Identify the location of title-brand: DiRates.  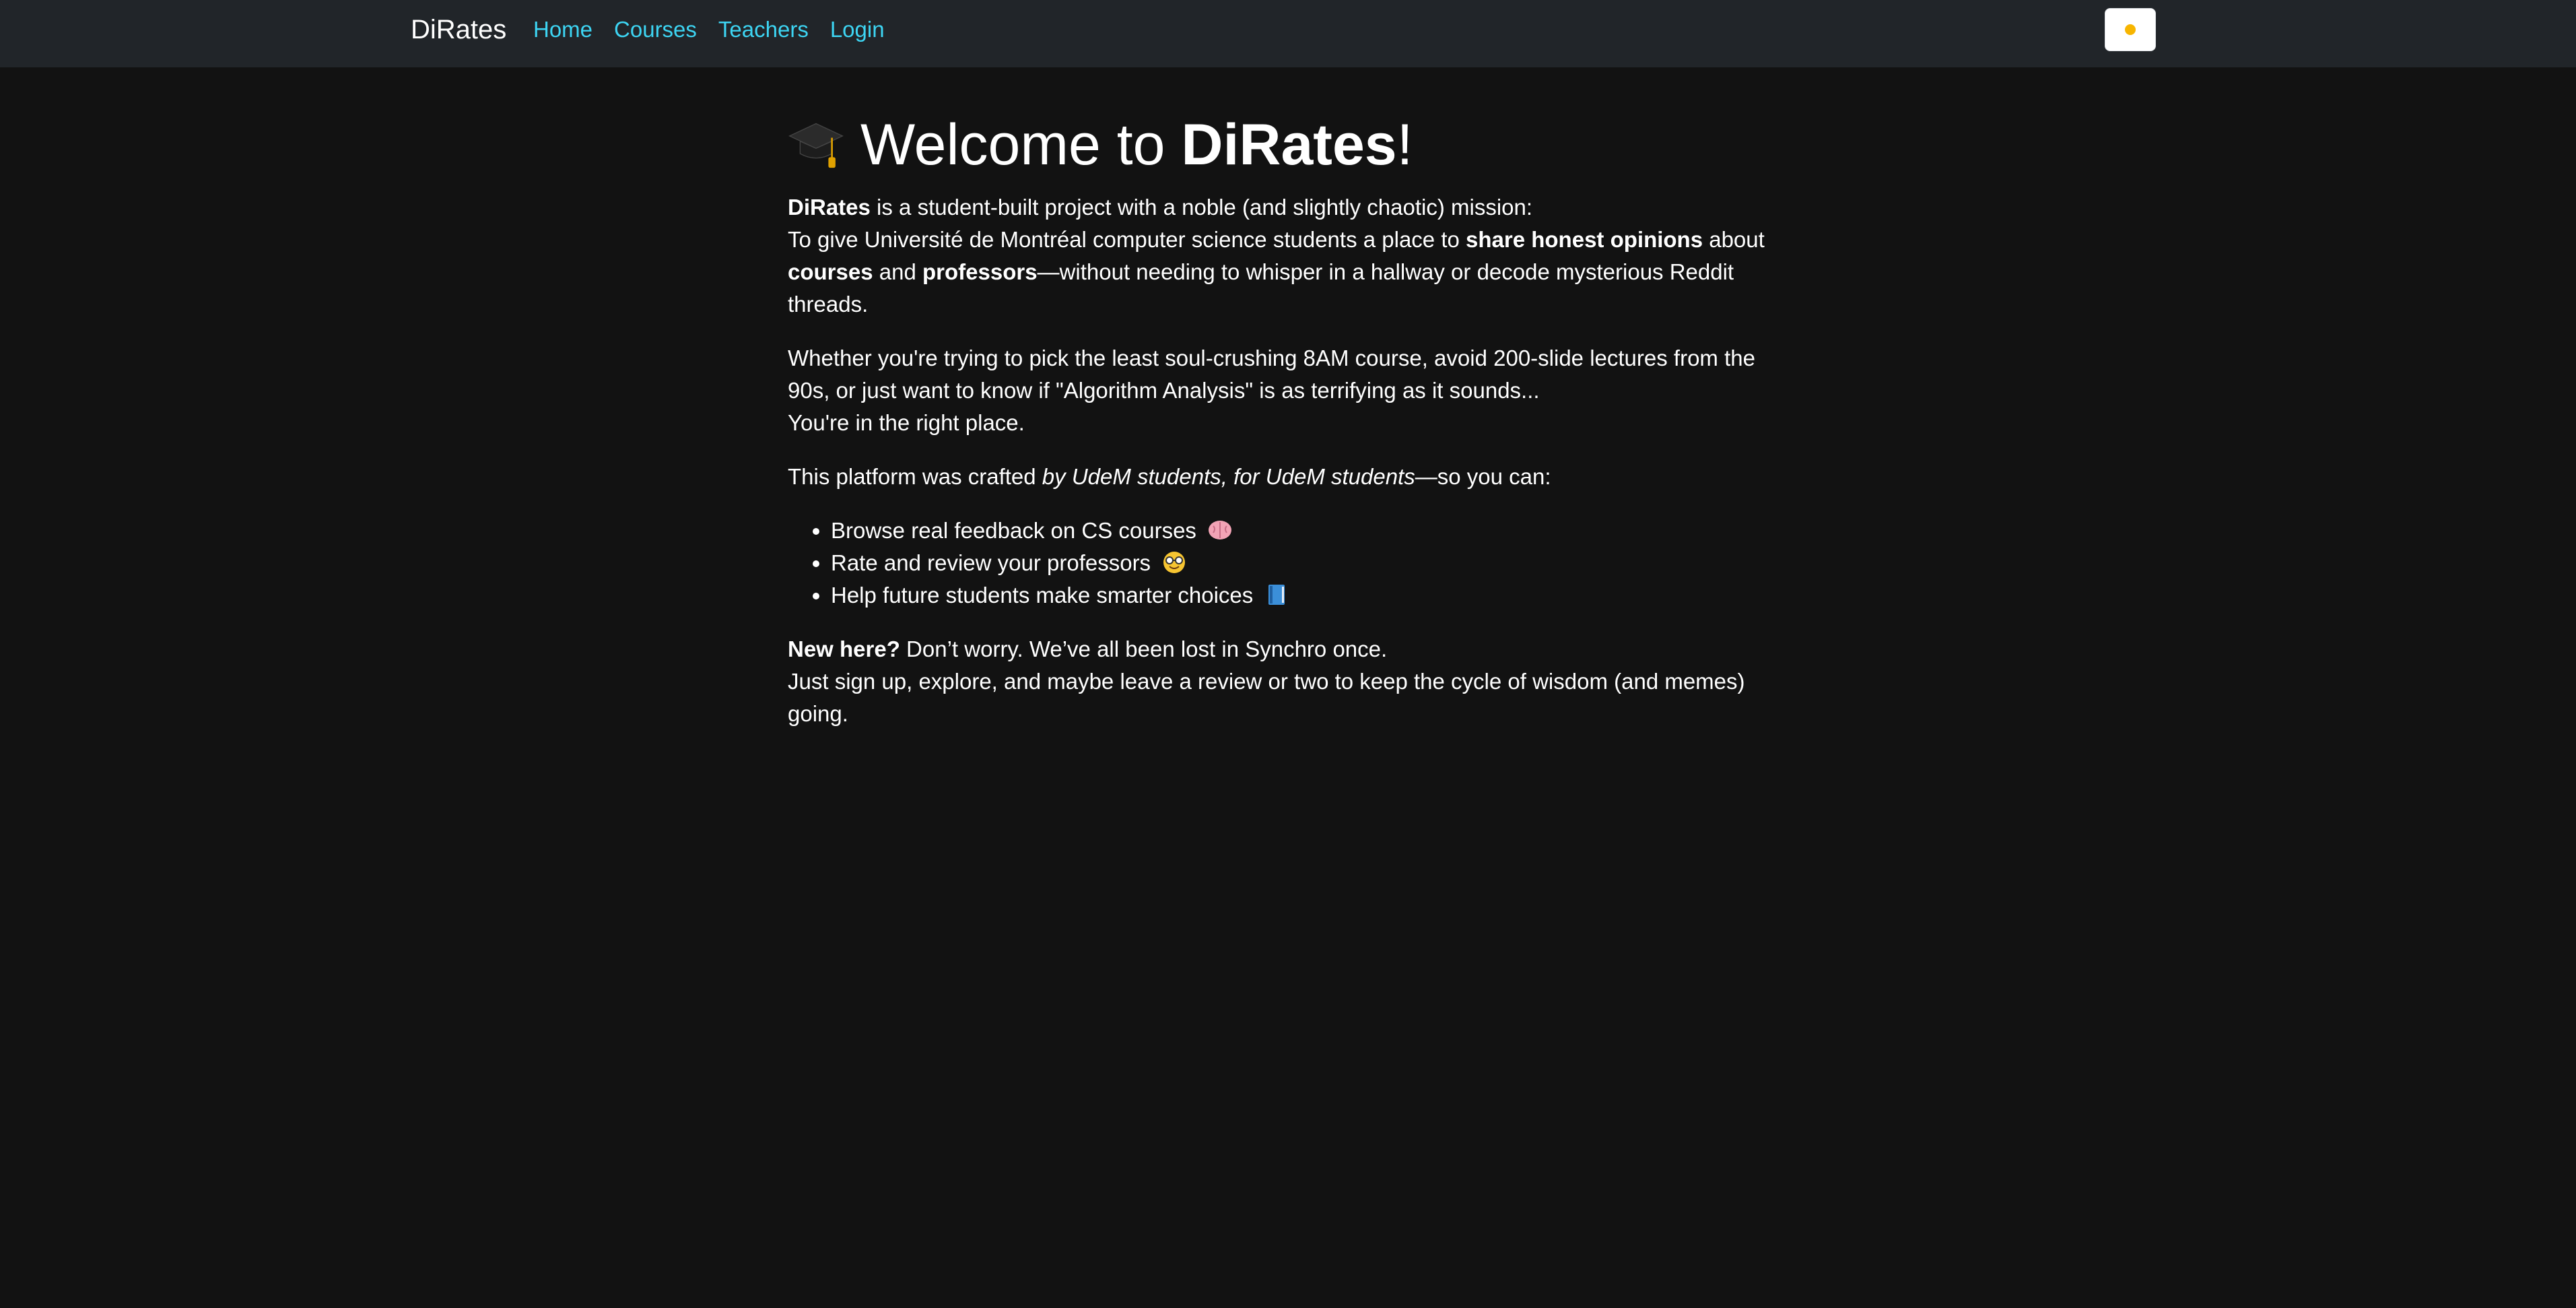
(1289, 144).